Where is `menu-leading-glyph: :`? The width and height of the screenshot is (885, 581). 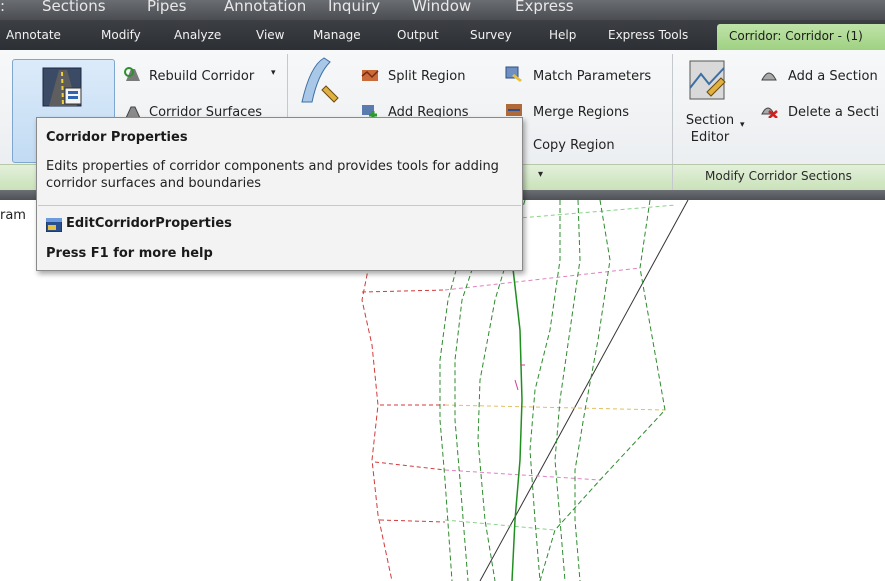 menu-leading-glyph: : is located at coordinates (3, 7).